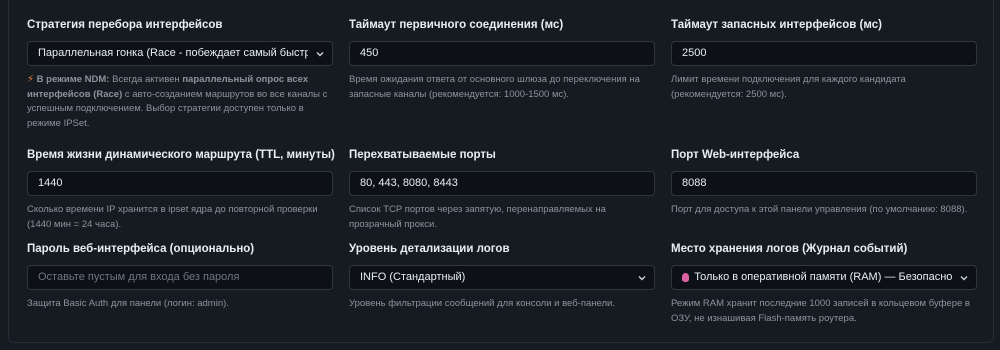 The width and height of the screenshot is (1000, 350). Describe the element at coordinates (31, 79) in the screenshot. I see `lightning-bolt-icon: ⚡` at that location.